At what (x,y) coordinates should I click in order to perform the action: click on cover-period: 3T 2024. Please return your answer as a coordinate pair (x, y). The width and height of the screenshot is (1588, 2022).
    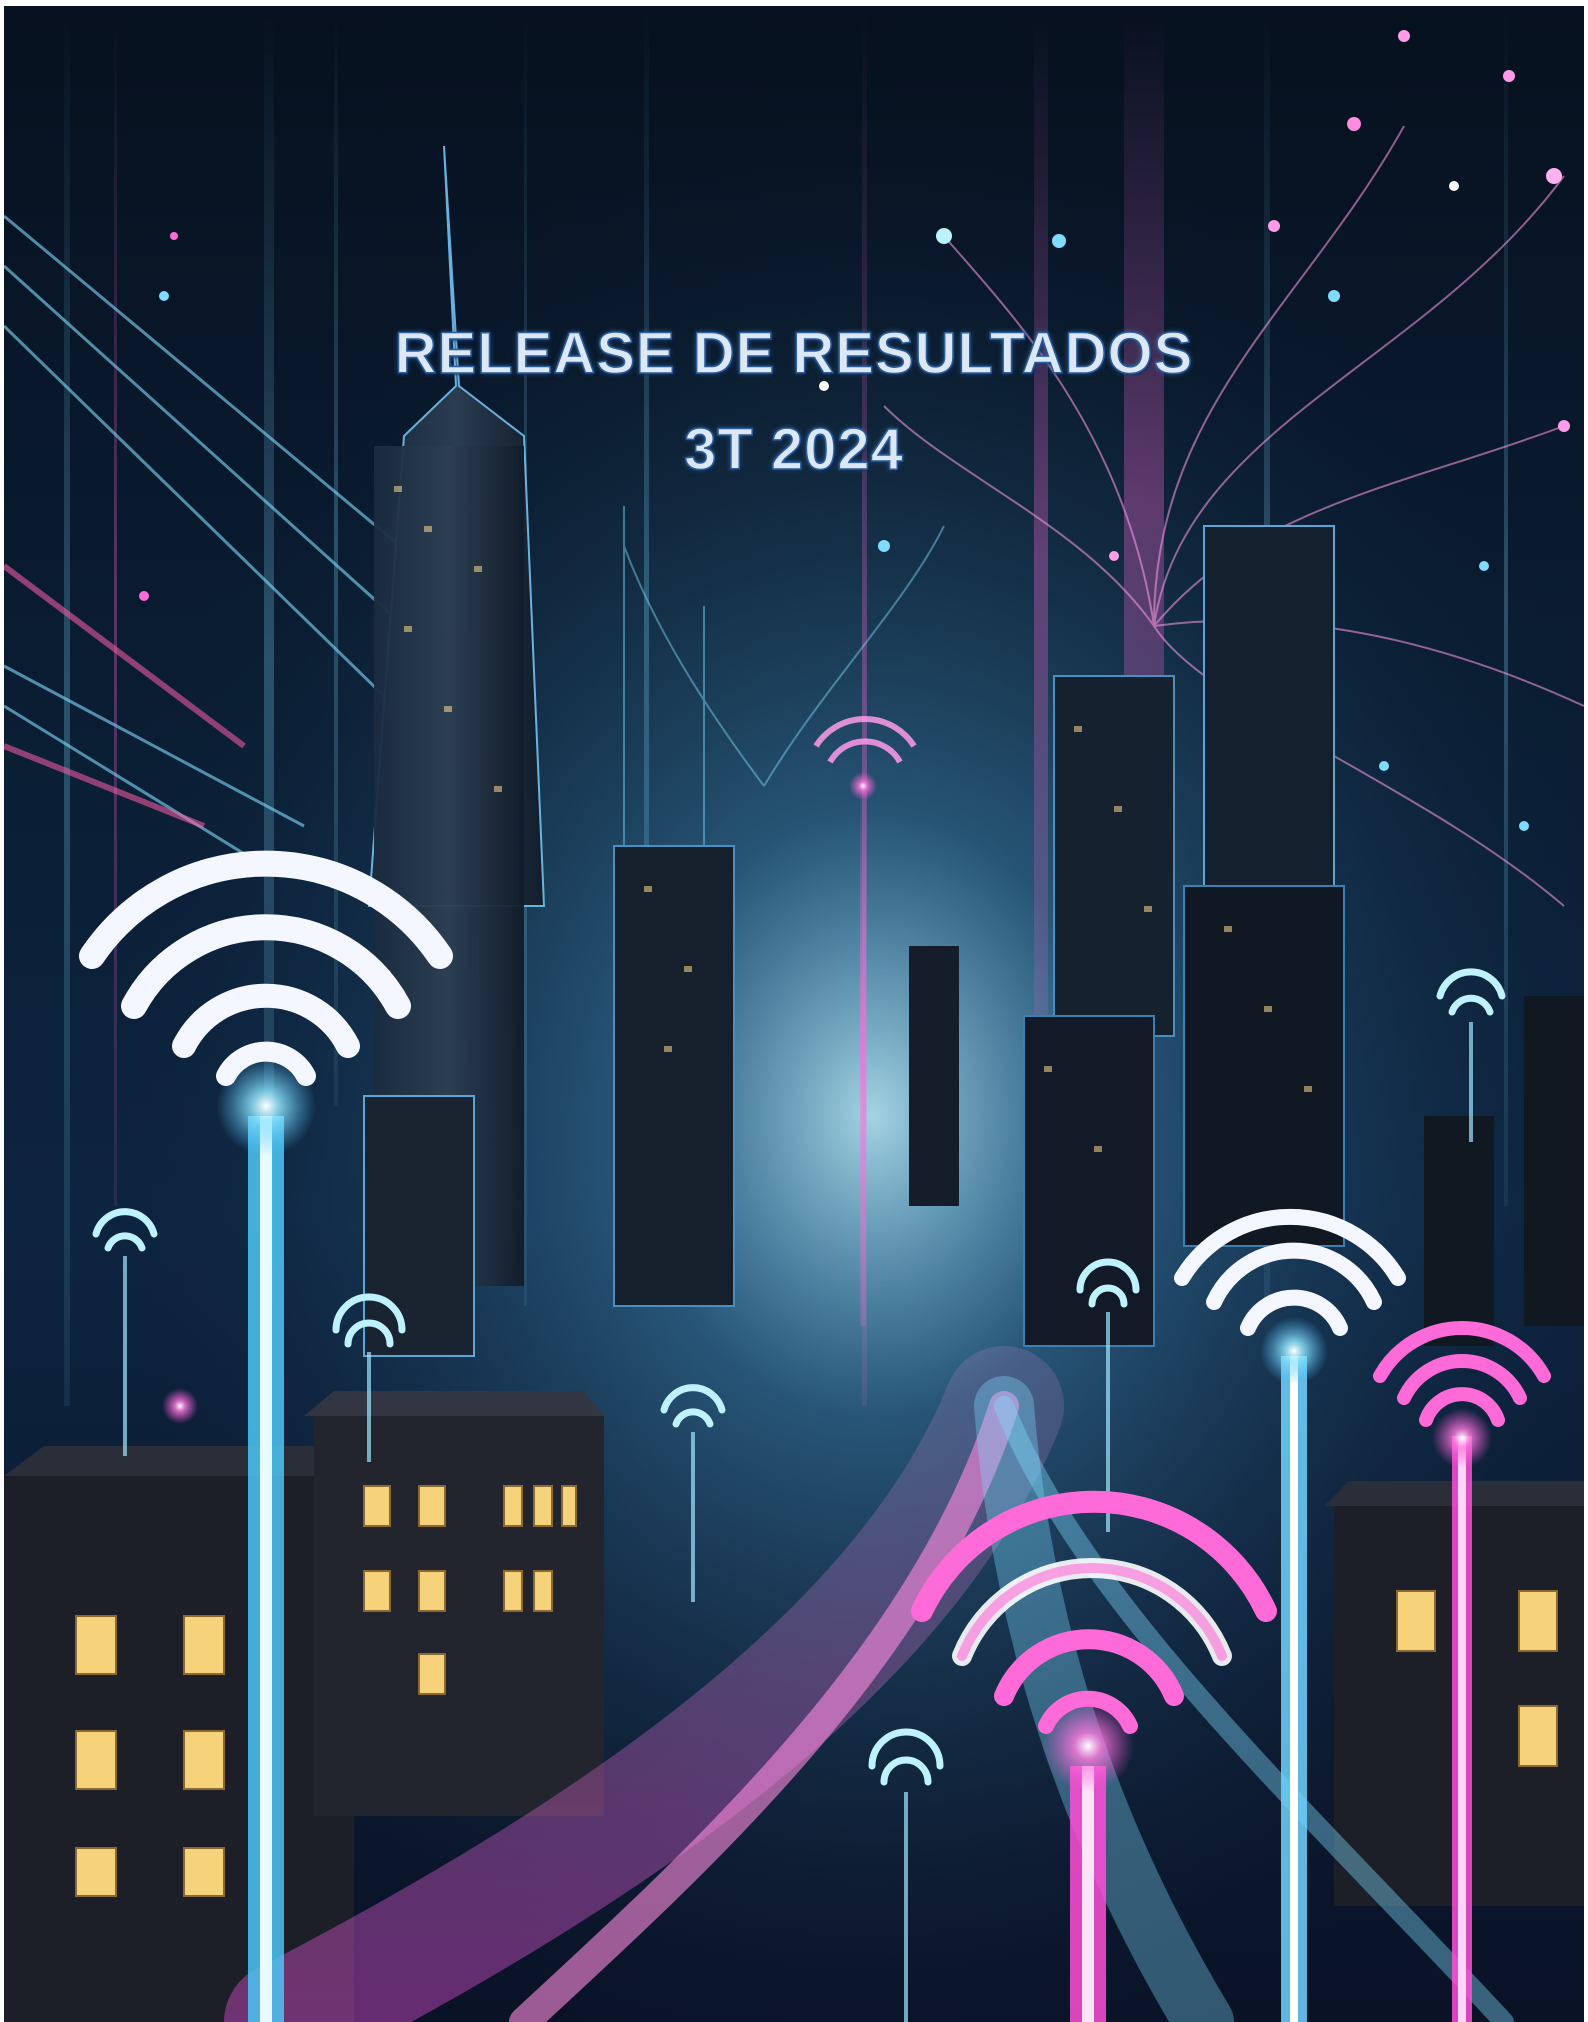
    Looking at the image, I should click on (793, 449).